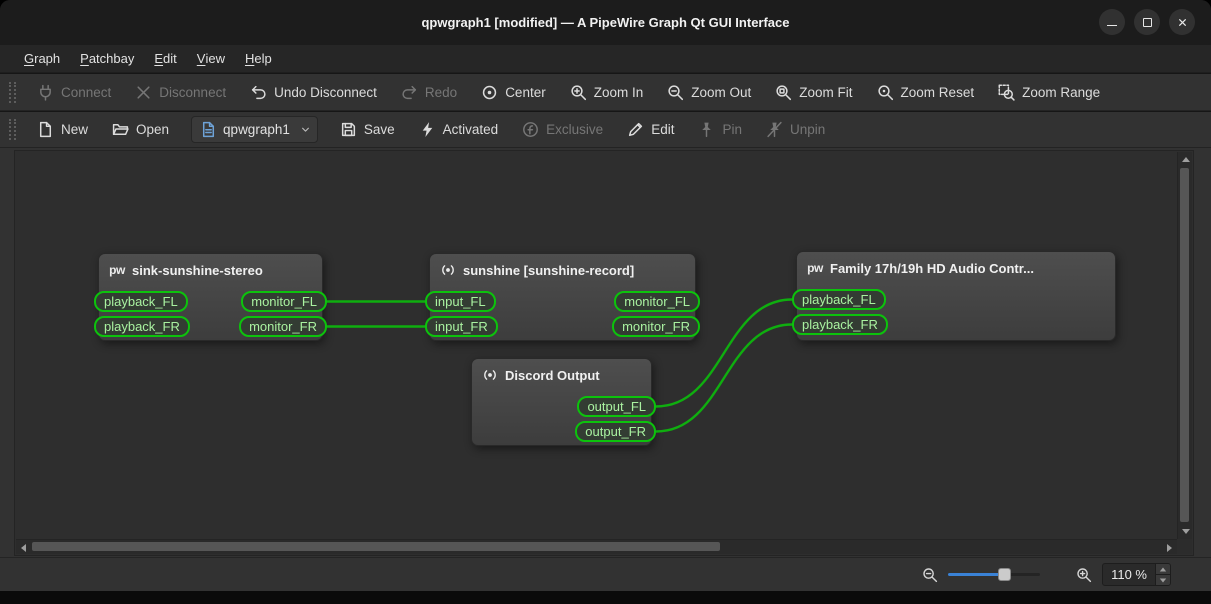  I want to click on open-button: Open, so click(140, 129).